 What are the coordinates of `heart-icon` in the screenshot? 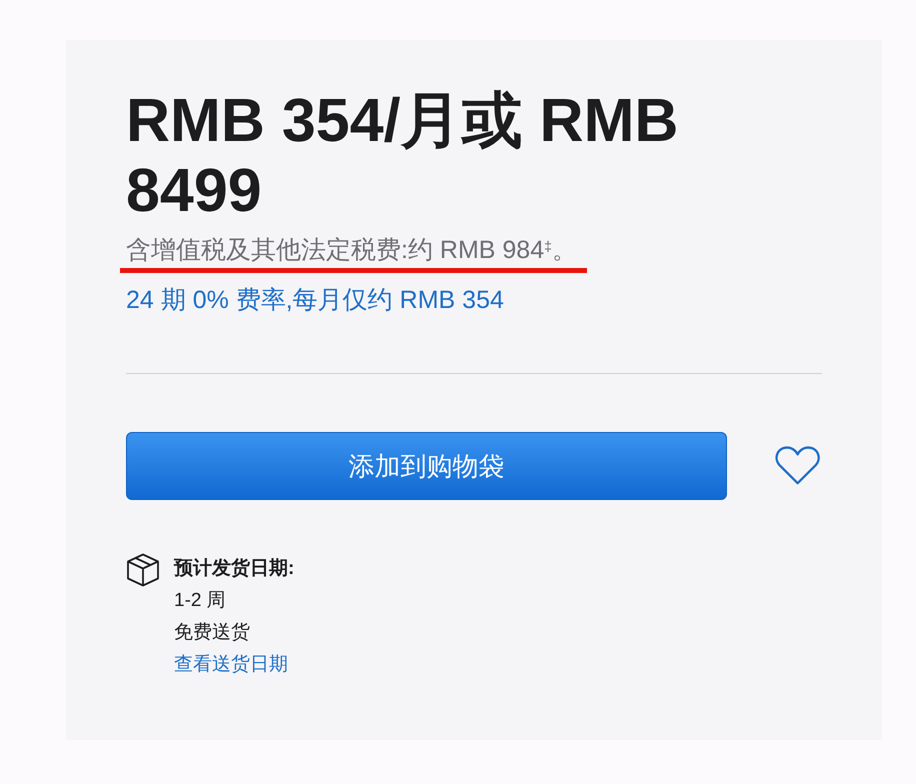 It's located at (798, 466).